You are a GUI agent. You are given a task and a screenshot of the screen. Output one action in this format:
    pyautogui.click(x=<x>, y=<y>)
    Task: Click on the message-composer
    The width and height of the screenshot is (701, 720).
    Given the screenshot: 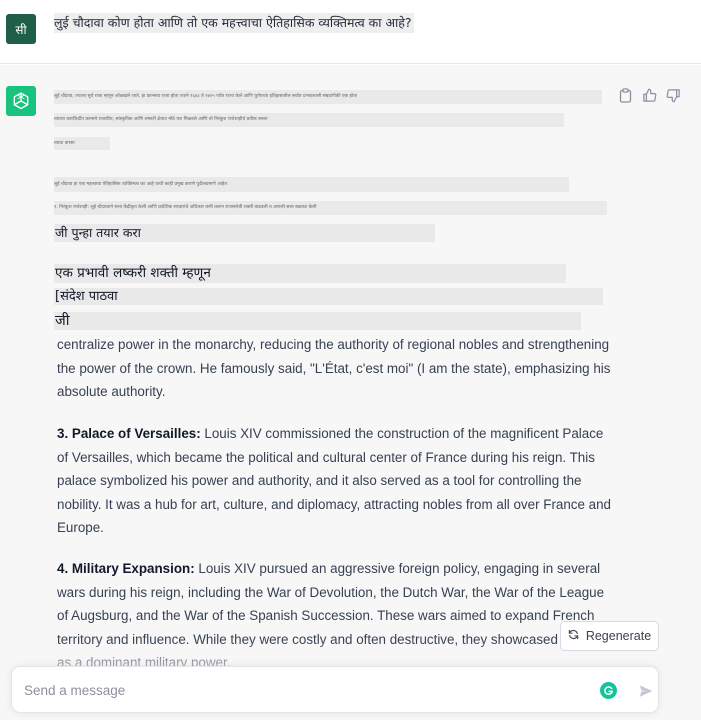 What is the action you would take?
    pyautogui.click(x=335, y=689)
    